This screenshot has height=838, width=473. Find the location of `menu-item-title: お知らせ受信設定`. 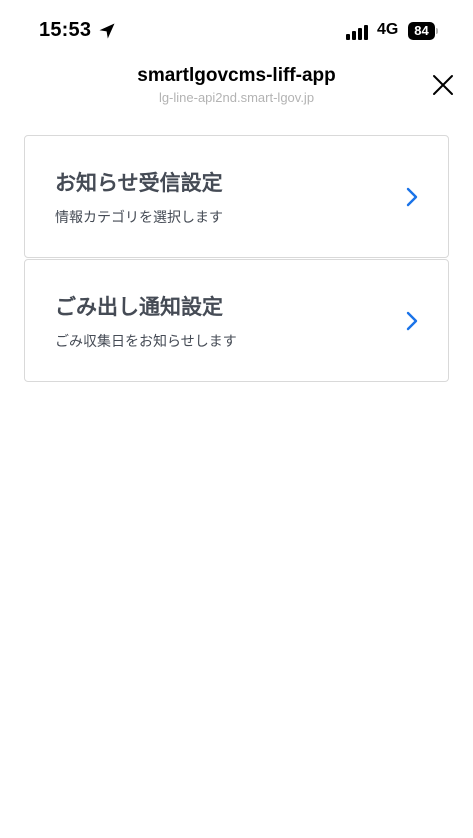

menu-item-title: お知らせ受信設定 is located at coordinates (139, 183).